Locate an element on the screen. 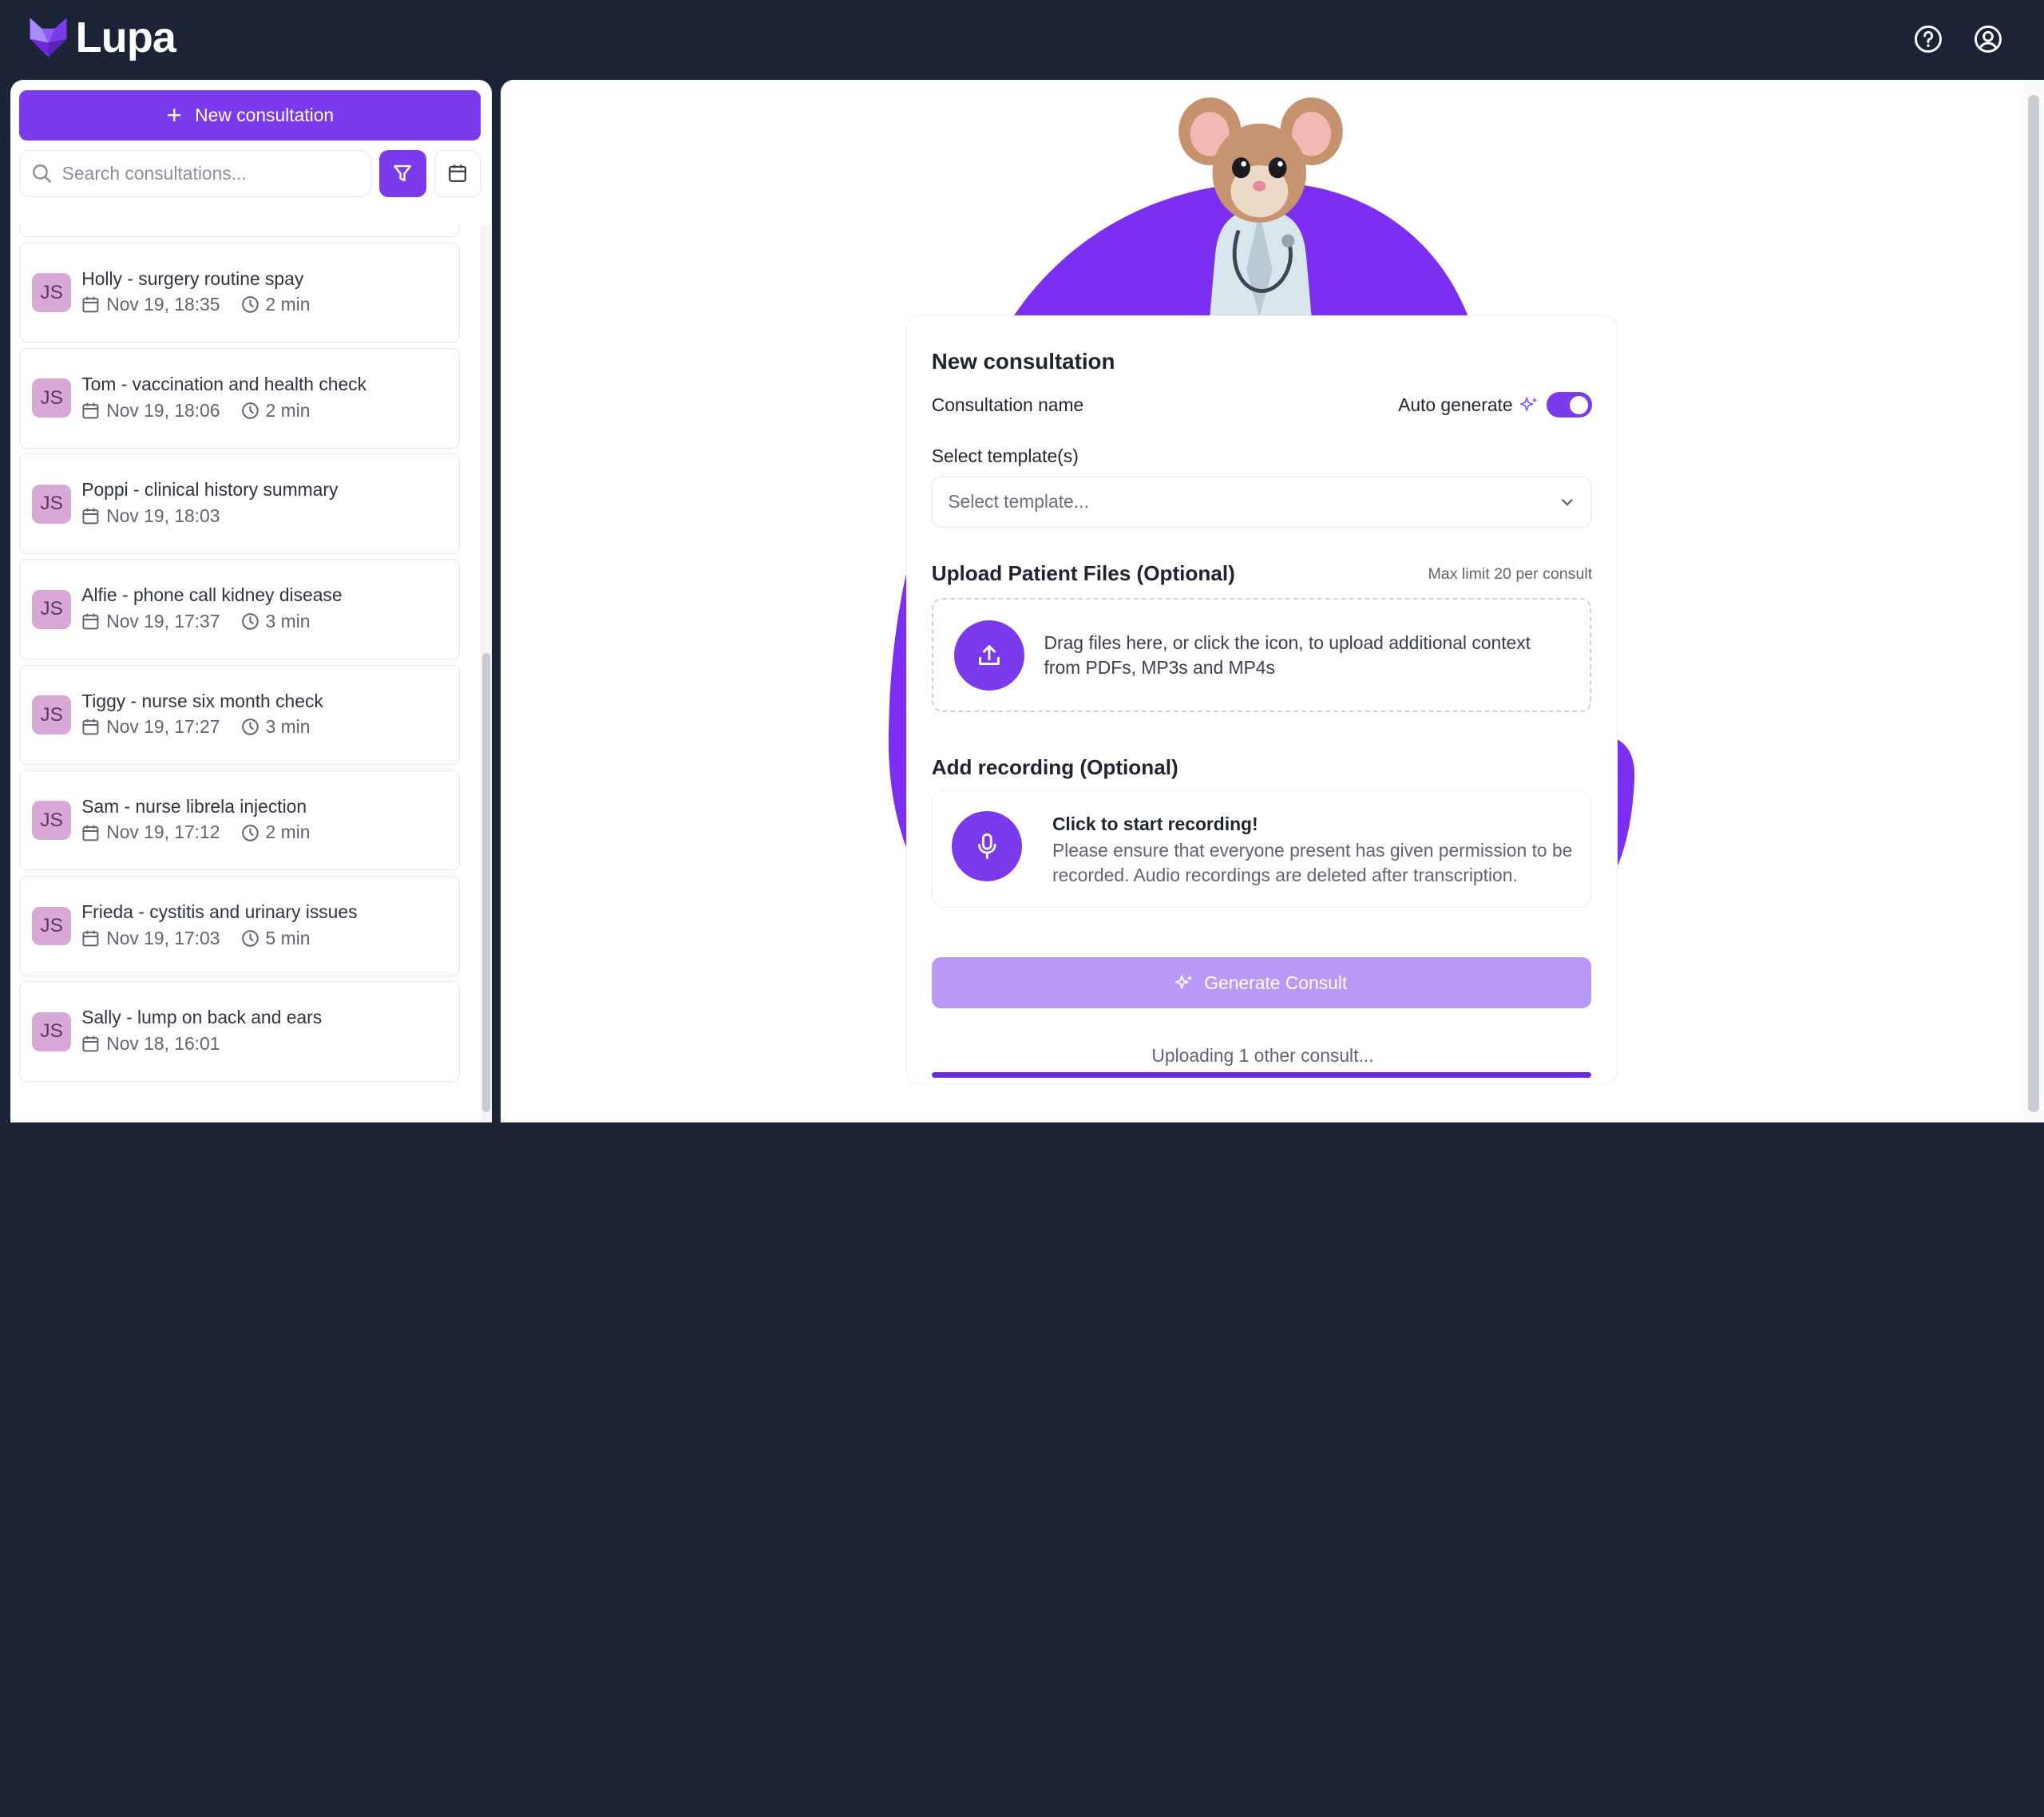  new-consultation-button: + New consultation is located at coordinates (250, 115).